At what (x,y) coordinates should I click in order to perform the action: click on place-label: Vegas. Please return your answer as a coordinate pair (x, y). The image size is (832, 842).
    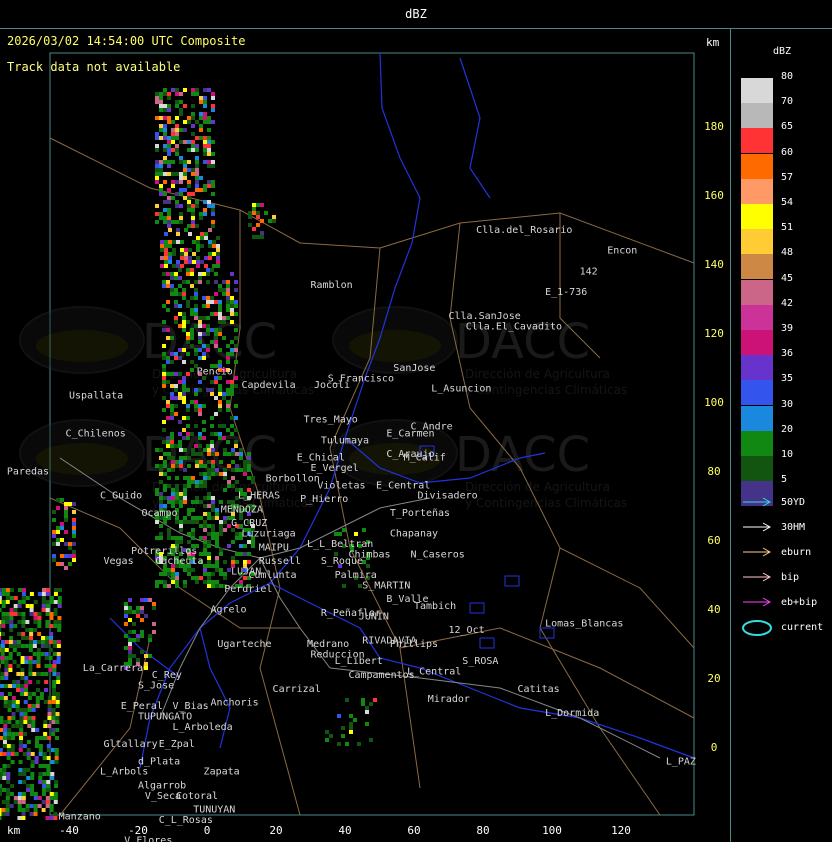
    Looking at the image, I should click on (119, 561).